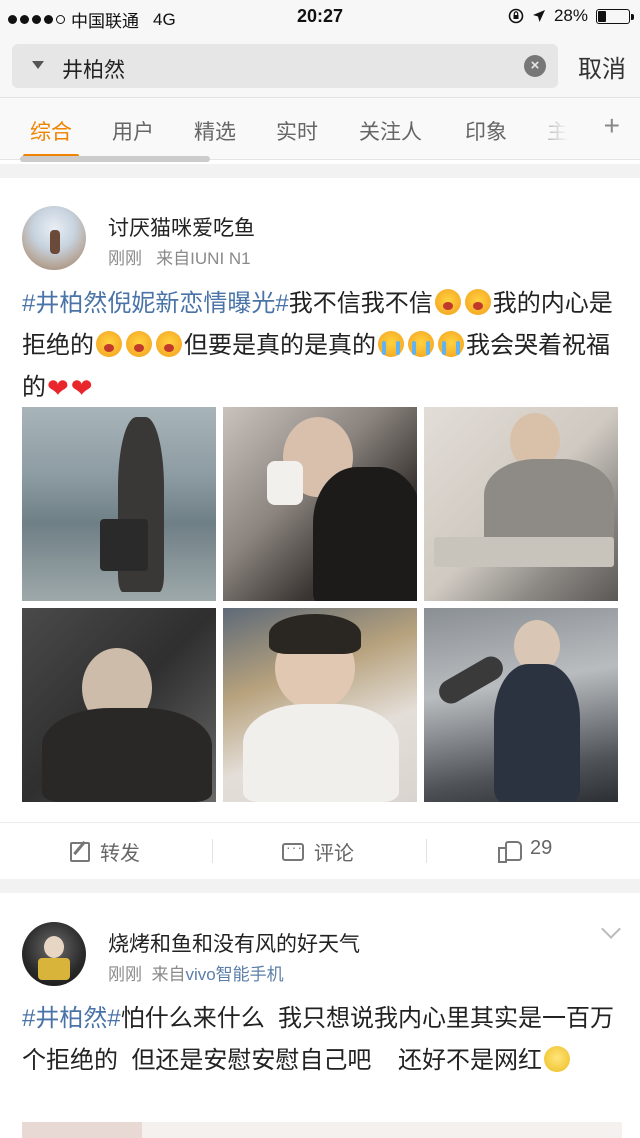  What do you see at coordinates (120, 854) in the screenshot?
I see `repost-label: 转发` at bounding box center [120, 854].